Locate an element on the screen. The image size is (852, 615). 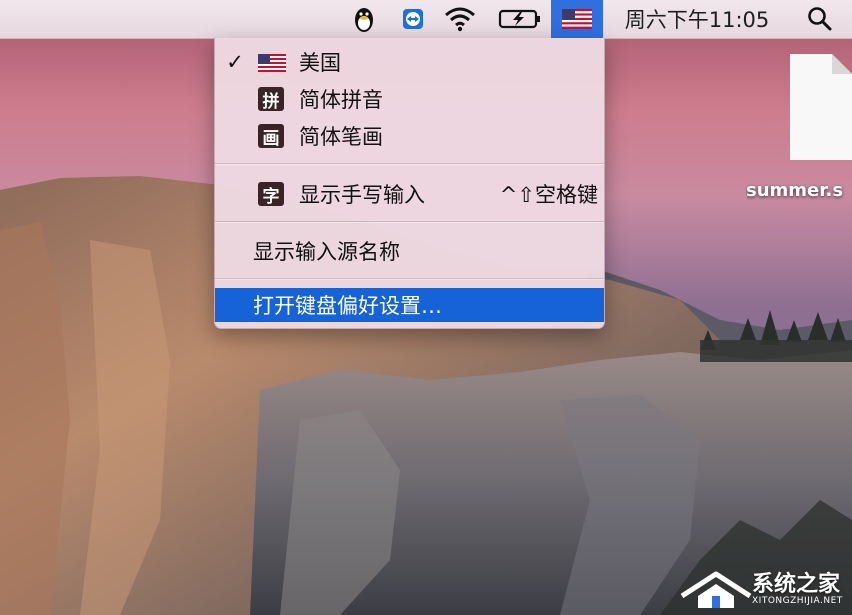
teamviewer-icon is located at coordinates (413, 19).